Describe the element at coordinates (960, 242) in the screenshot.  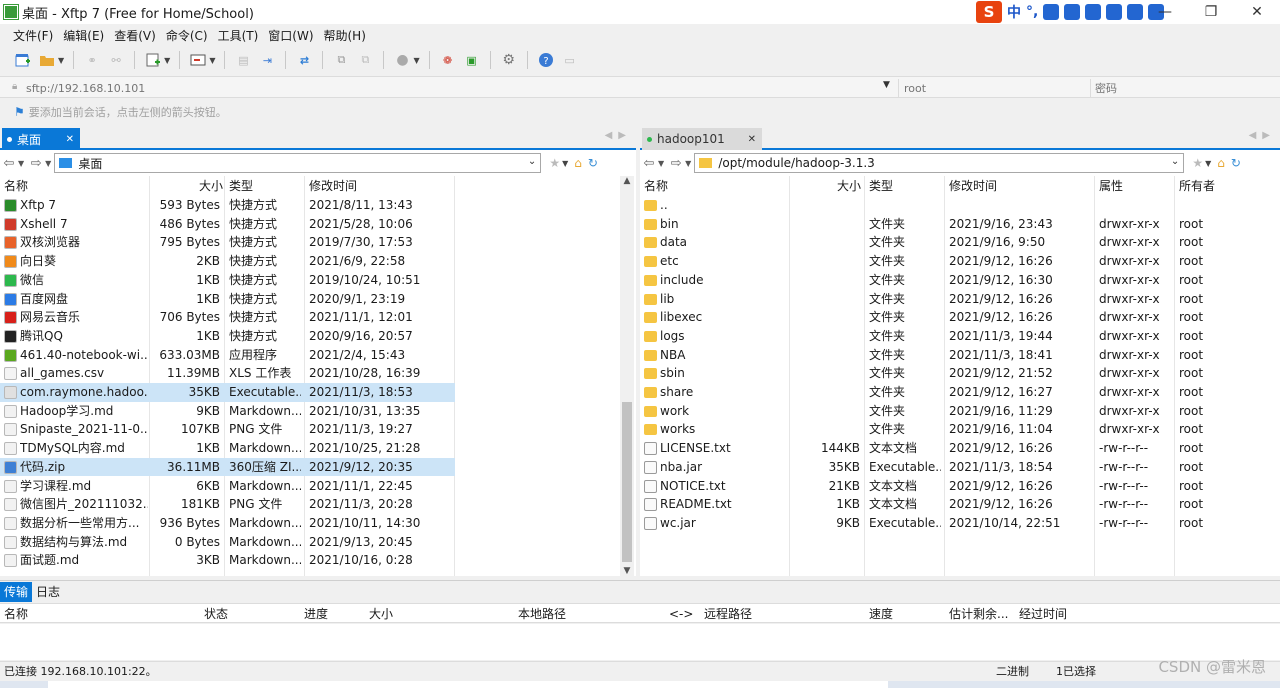
I see `file-row: data 文件夹 2021/9/16, 9:50 drwxr-xr-x root` at that location.